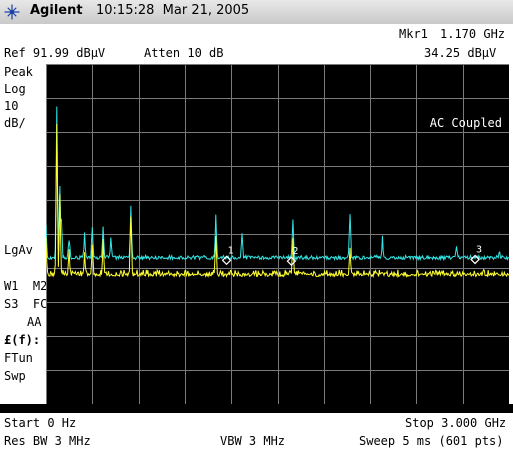 The image size is (513, 453). What do you see at coordinates (15, 376) in the screenshot?
I see `swp-label: Swp` at bounding box center [15, 376].